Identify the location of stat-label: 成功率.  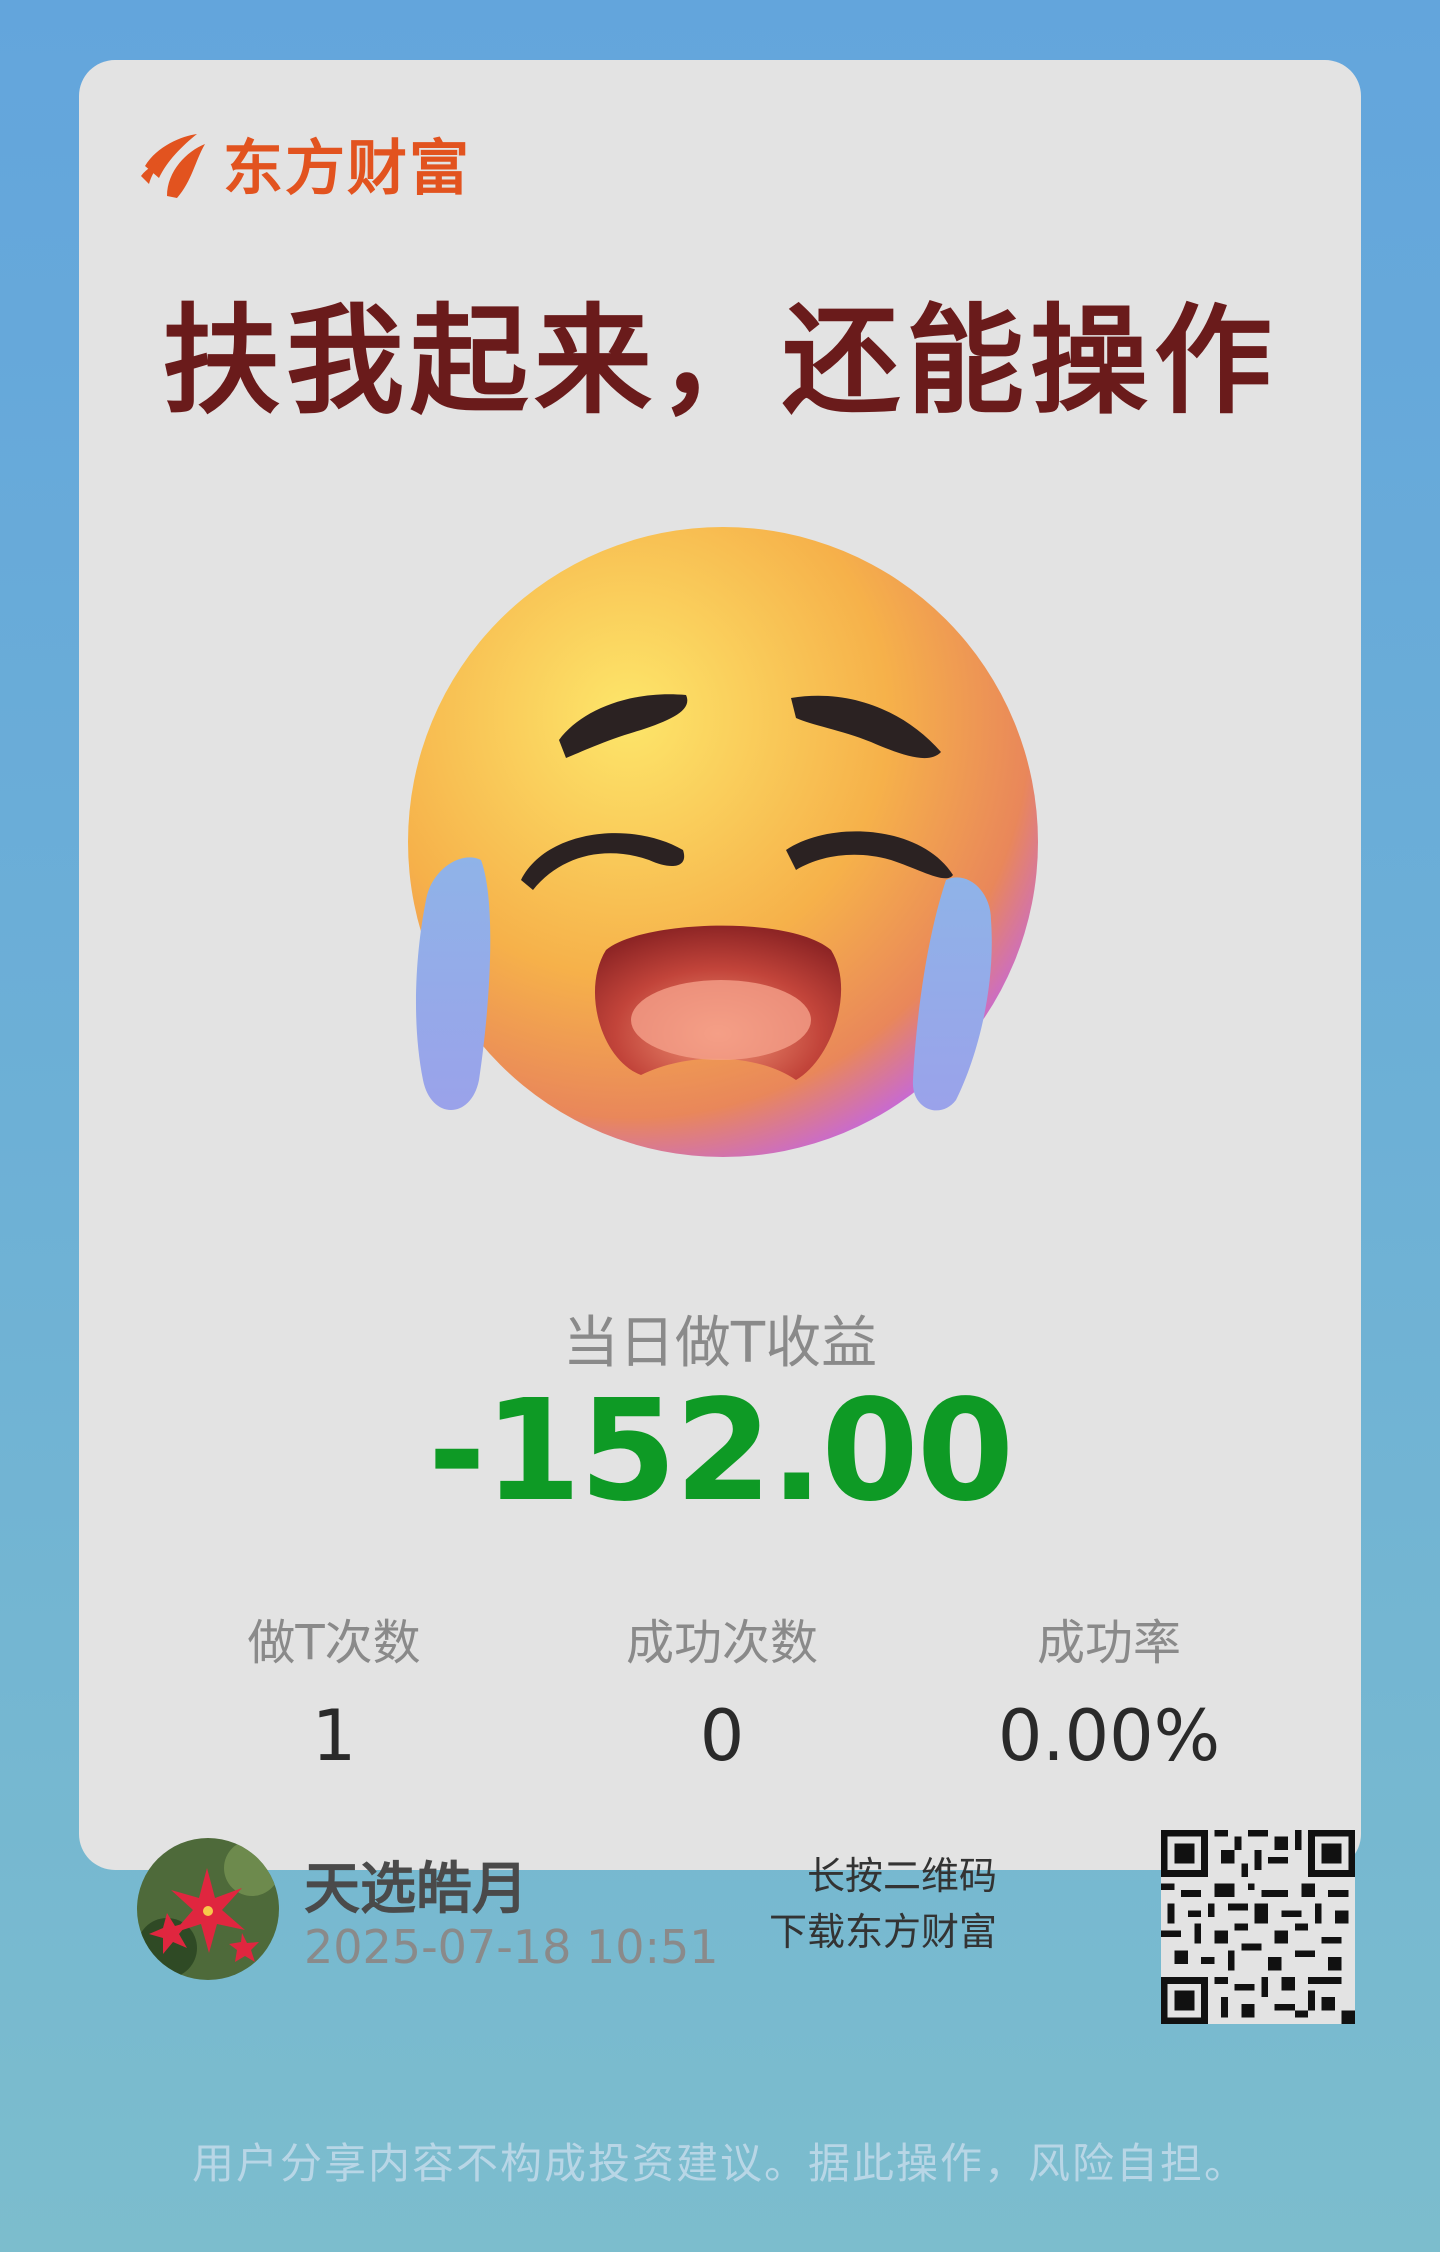
(1108, 1643).